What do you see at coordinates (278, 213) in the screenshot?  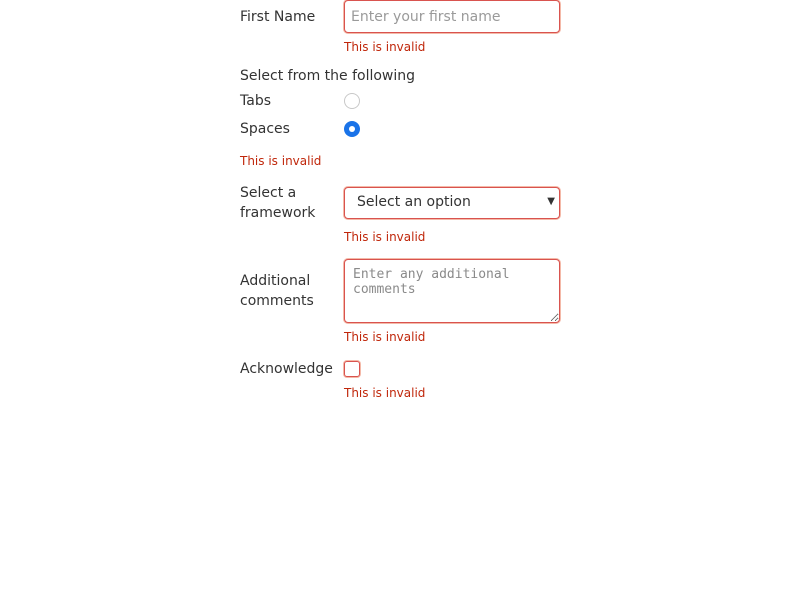 I see `framework-label-line2: framework` at bounding box center [278, 213].